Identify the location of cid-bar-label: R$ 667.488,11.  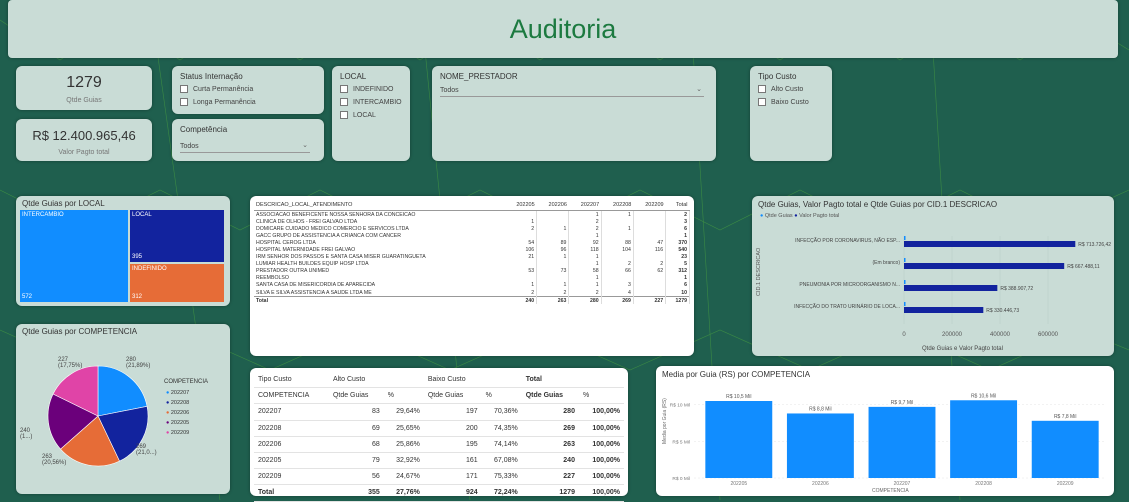
(1083, 267).